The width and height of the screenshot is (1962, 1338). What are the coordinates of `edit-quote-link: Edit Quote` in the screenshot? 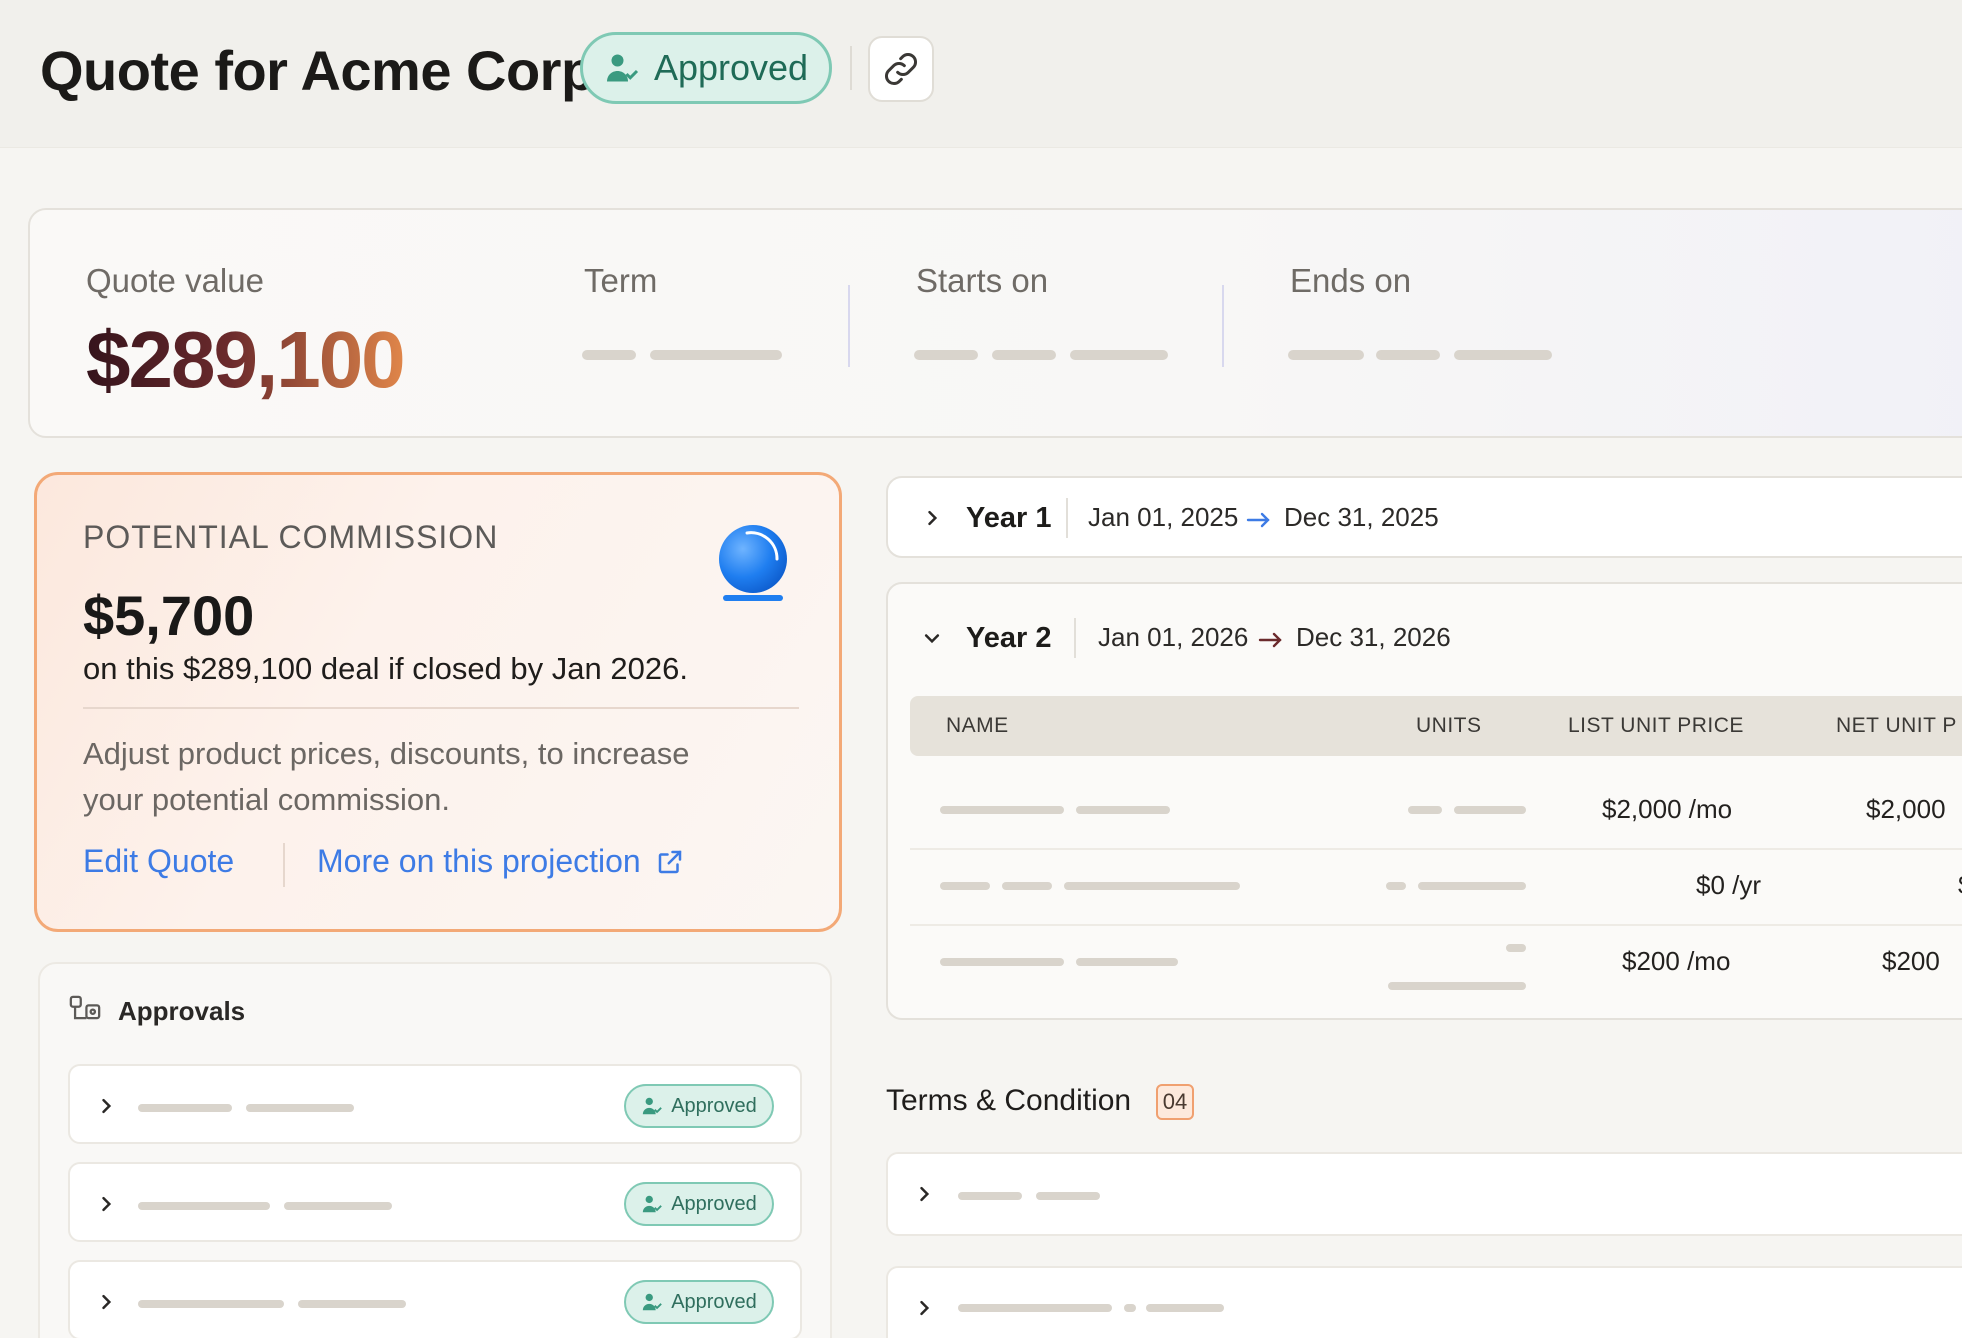 It's located at (158, 861).